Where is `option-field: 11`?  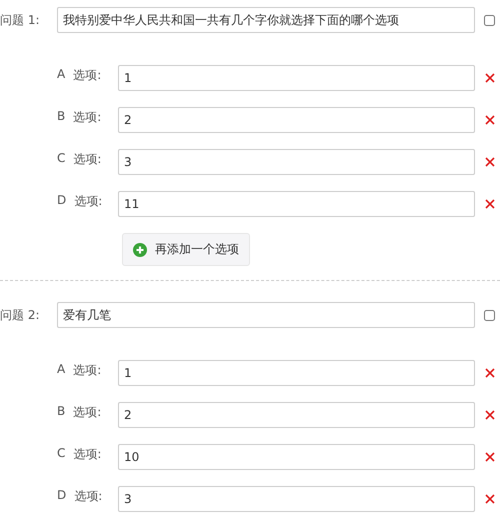 option-field: 11 is located at coordinates (296, 204).